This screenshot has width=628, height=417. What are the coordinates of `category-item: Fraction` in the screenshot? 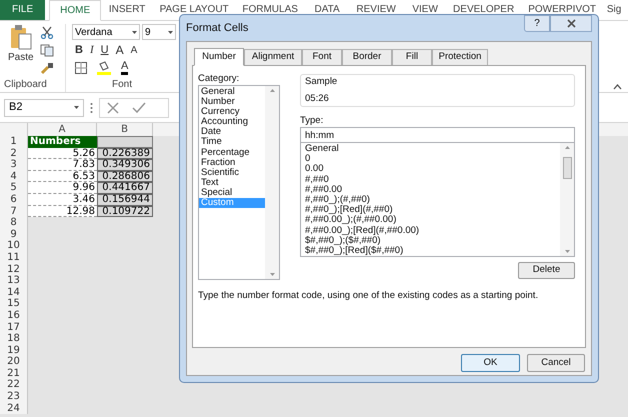 It's located at (232, 163).